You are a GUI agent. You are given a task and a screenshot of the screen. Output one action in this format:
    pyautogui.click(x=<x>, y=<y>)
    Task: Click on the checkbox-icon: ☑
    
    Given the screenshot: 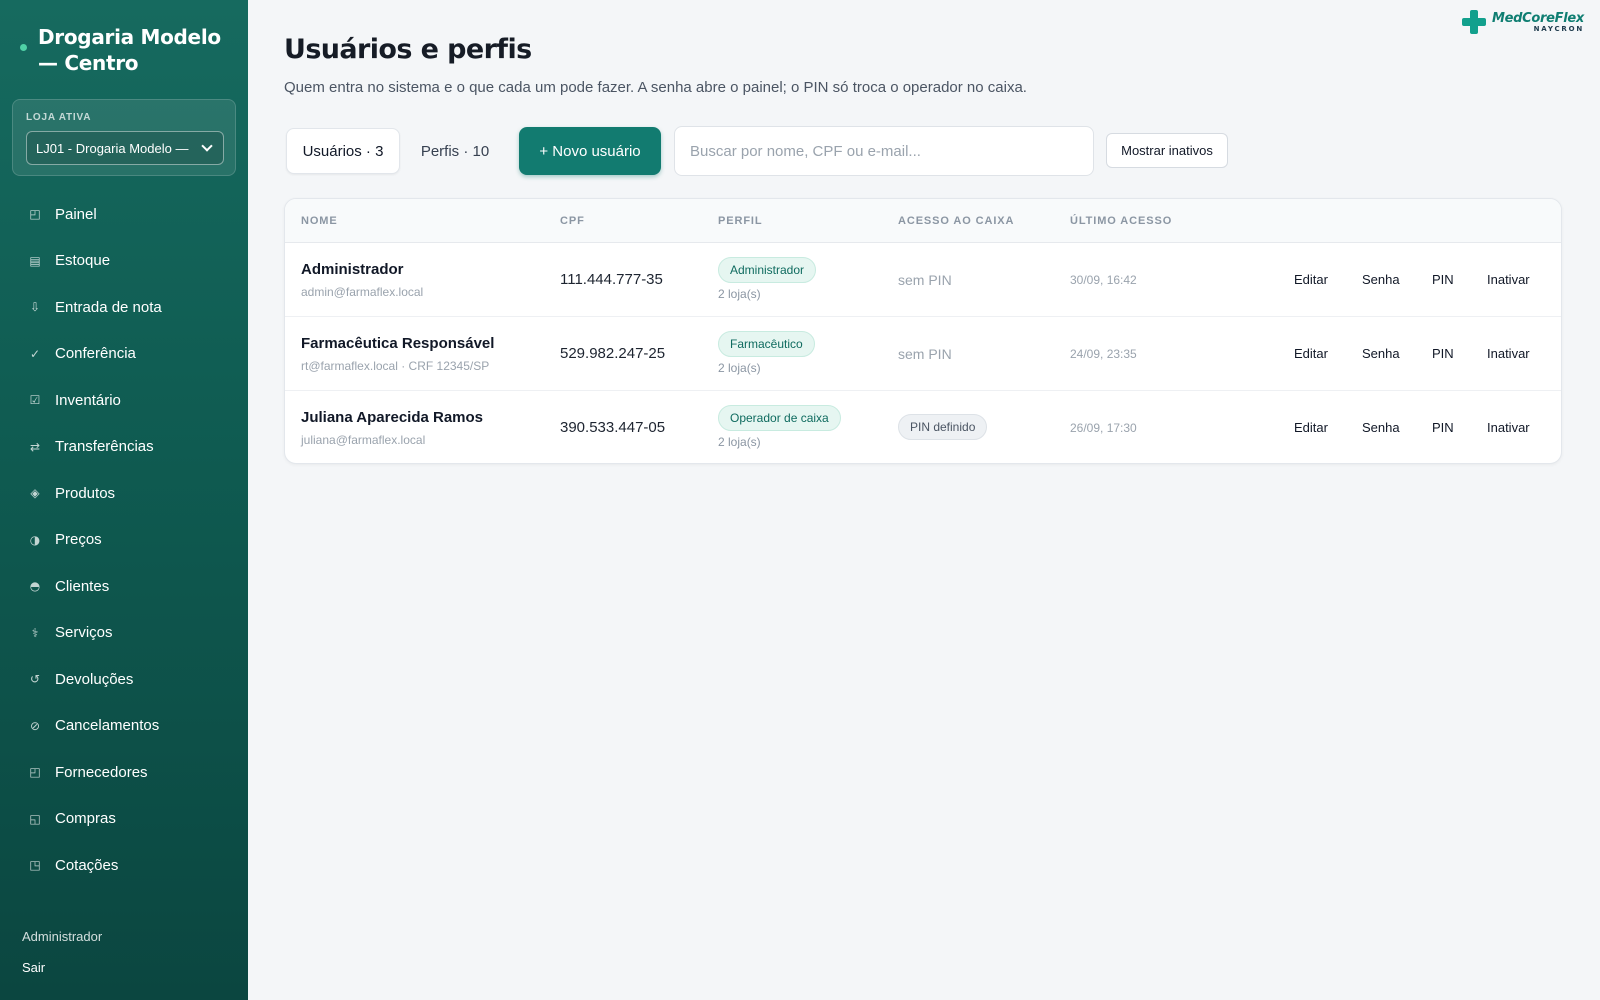 What is the action you would take?
    pyautogui.click(x=35, y=400)
    